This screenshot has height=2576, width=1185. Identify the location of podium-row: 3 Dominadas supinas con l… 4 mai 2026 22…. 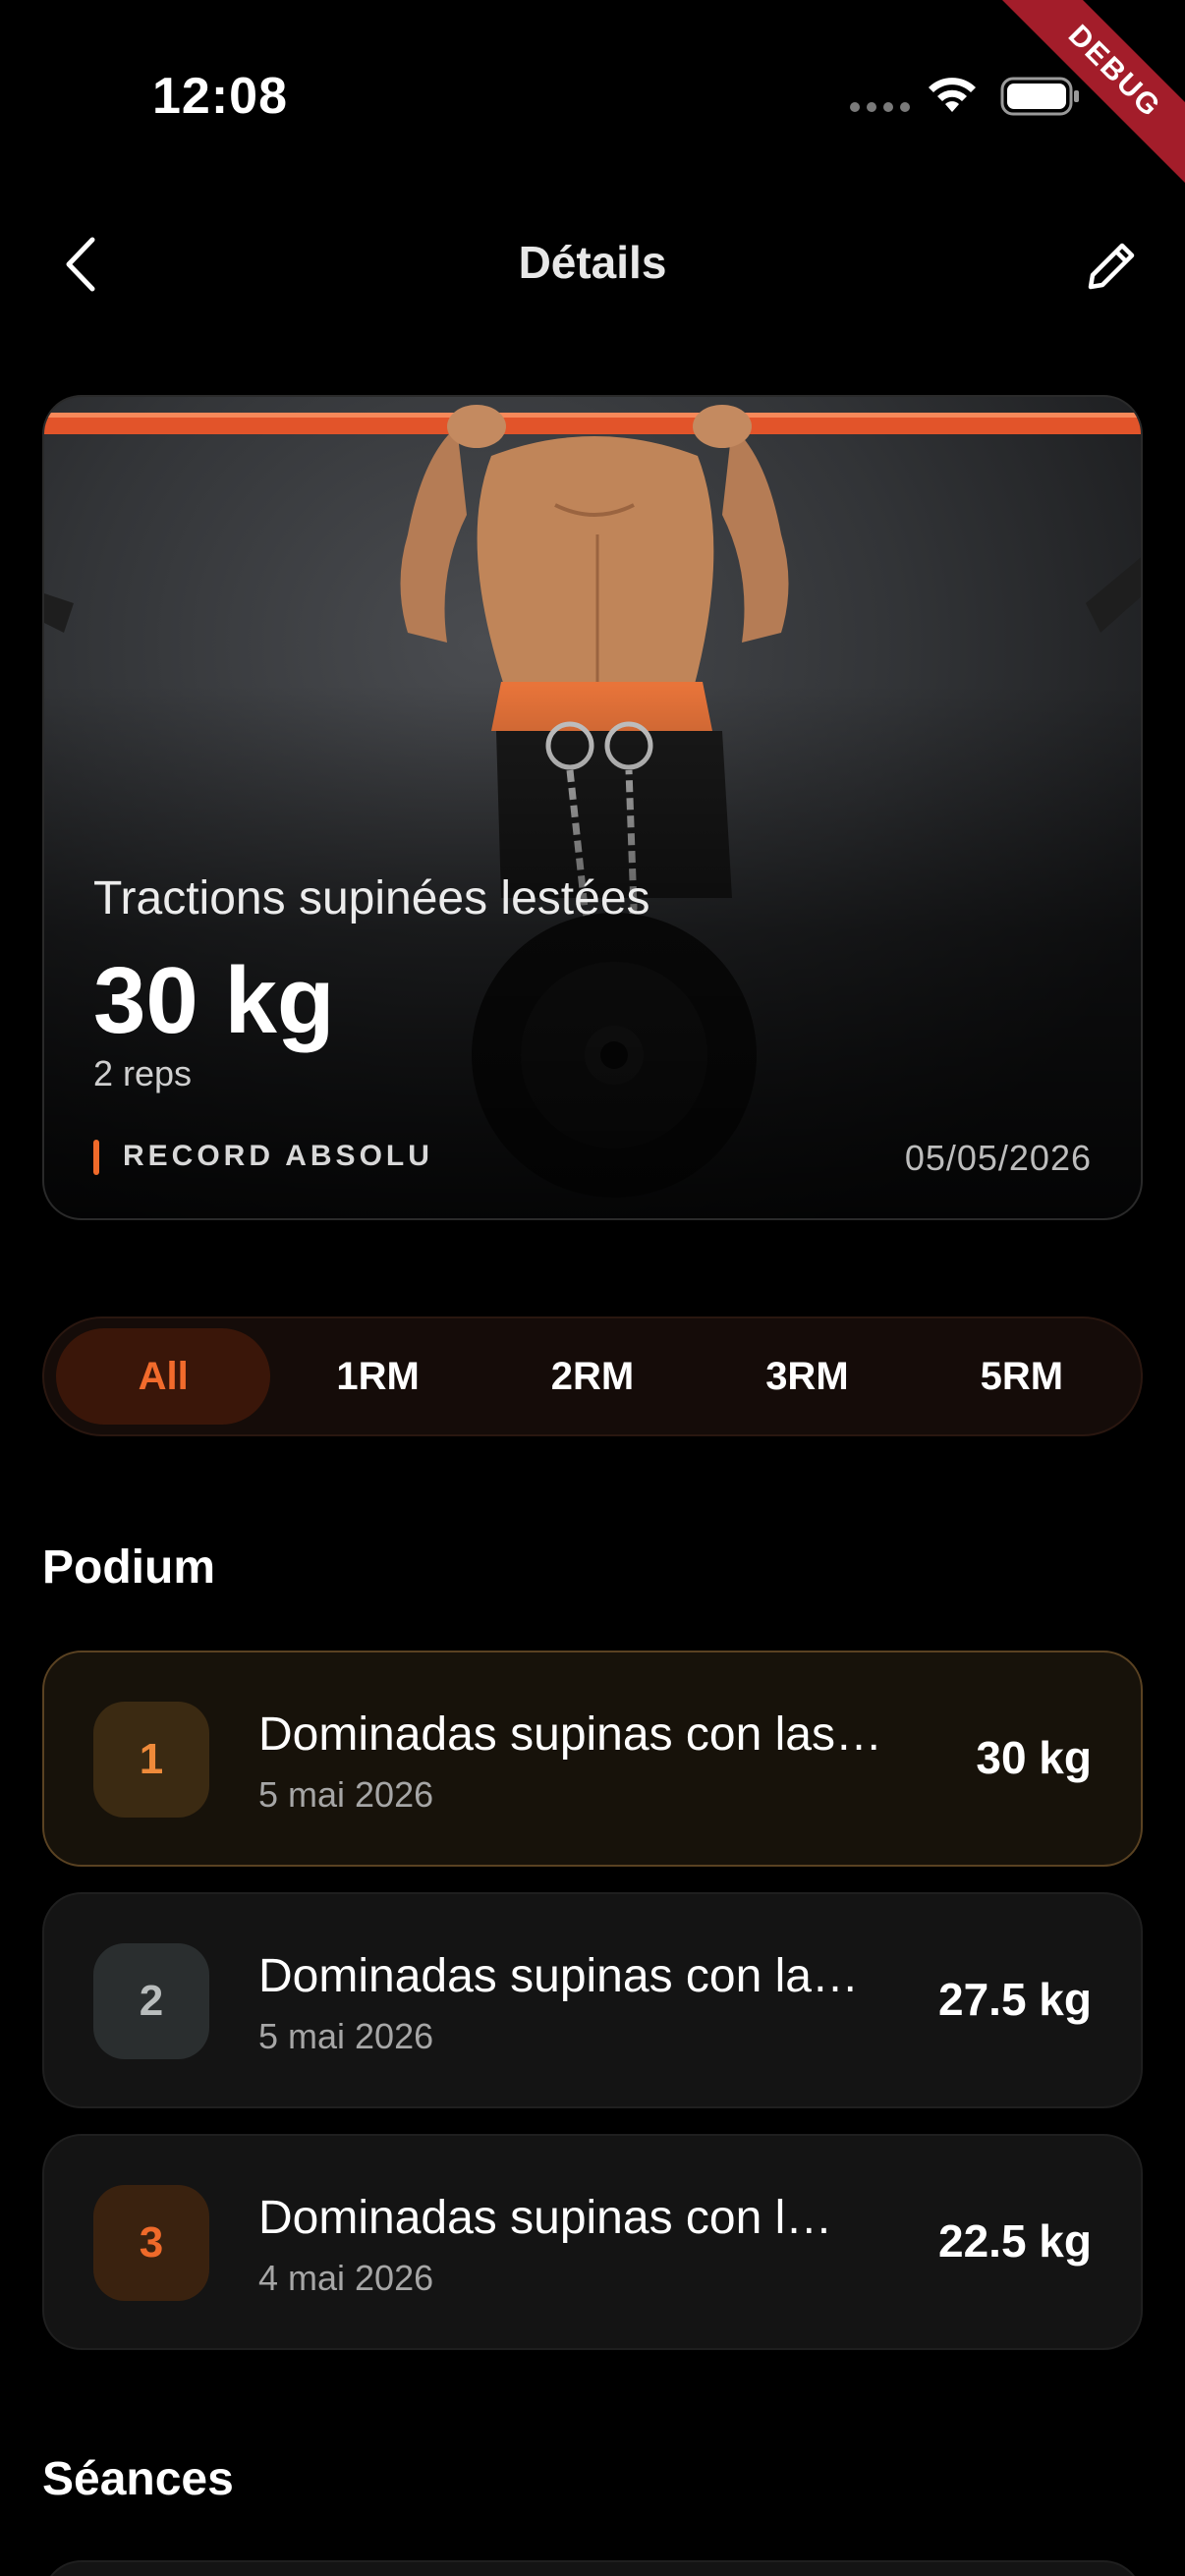
(592, 2242).